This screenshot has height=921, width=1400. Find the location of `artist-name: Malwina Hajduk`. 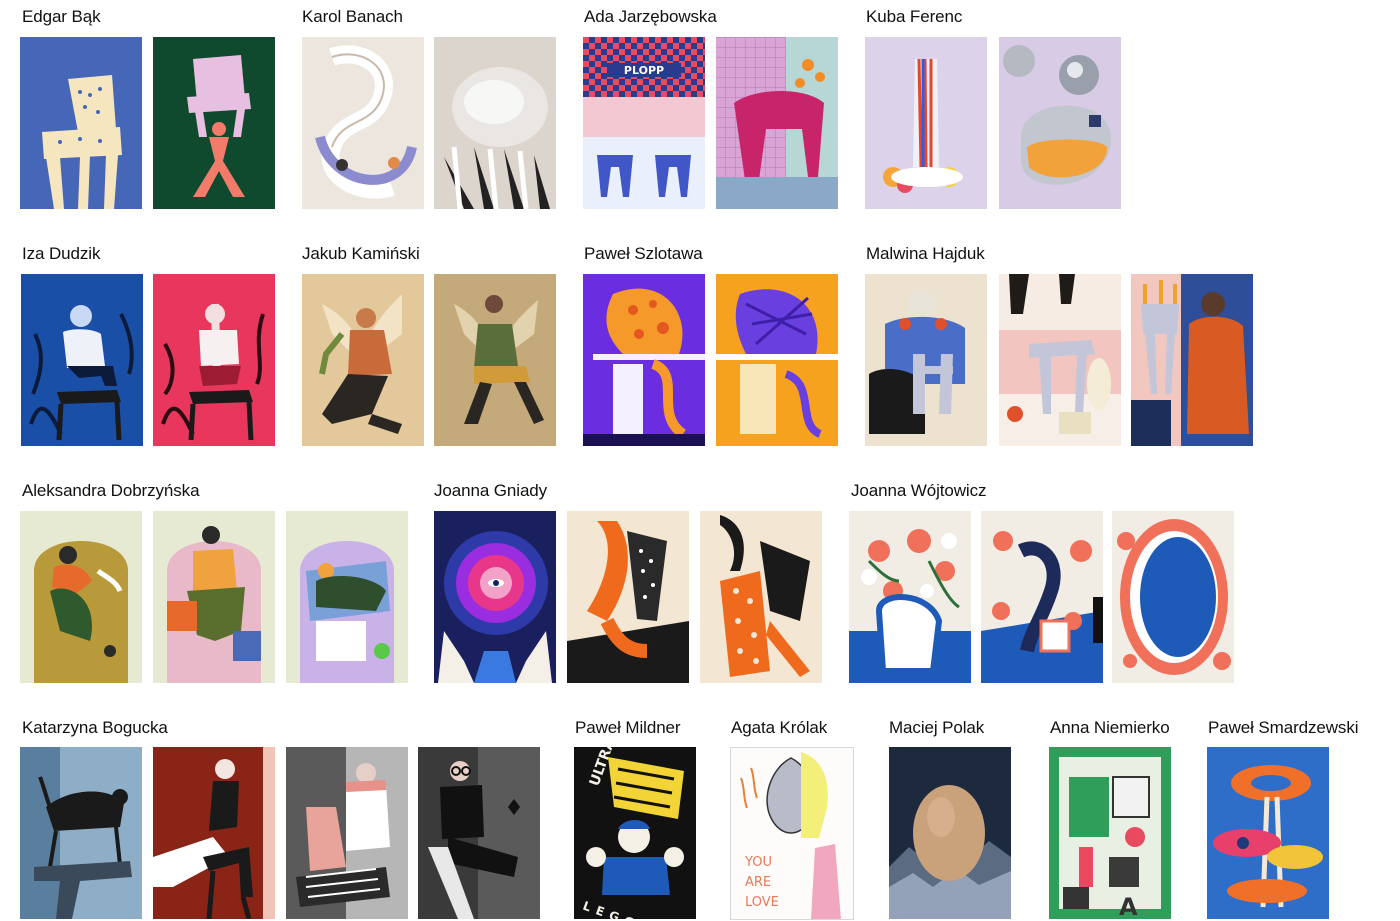

artist-name: Malwina Hajduk is located at coordinates (925, 253).